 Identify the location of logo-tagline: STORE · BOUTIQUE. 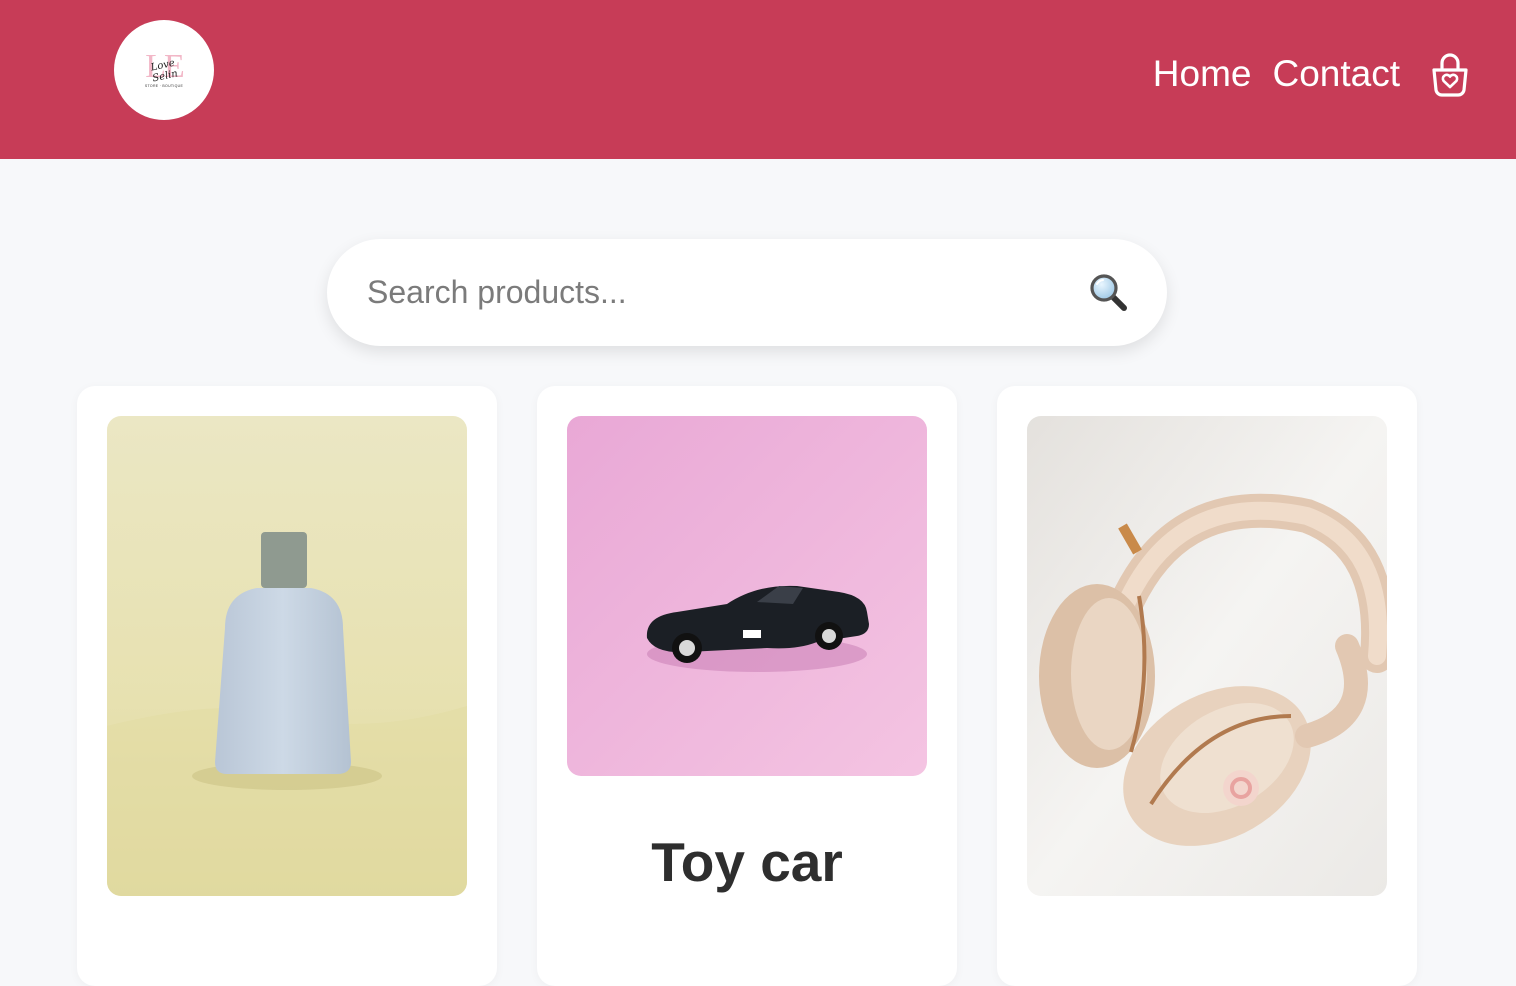
(164, 86).